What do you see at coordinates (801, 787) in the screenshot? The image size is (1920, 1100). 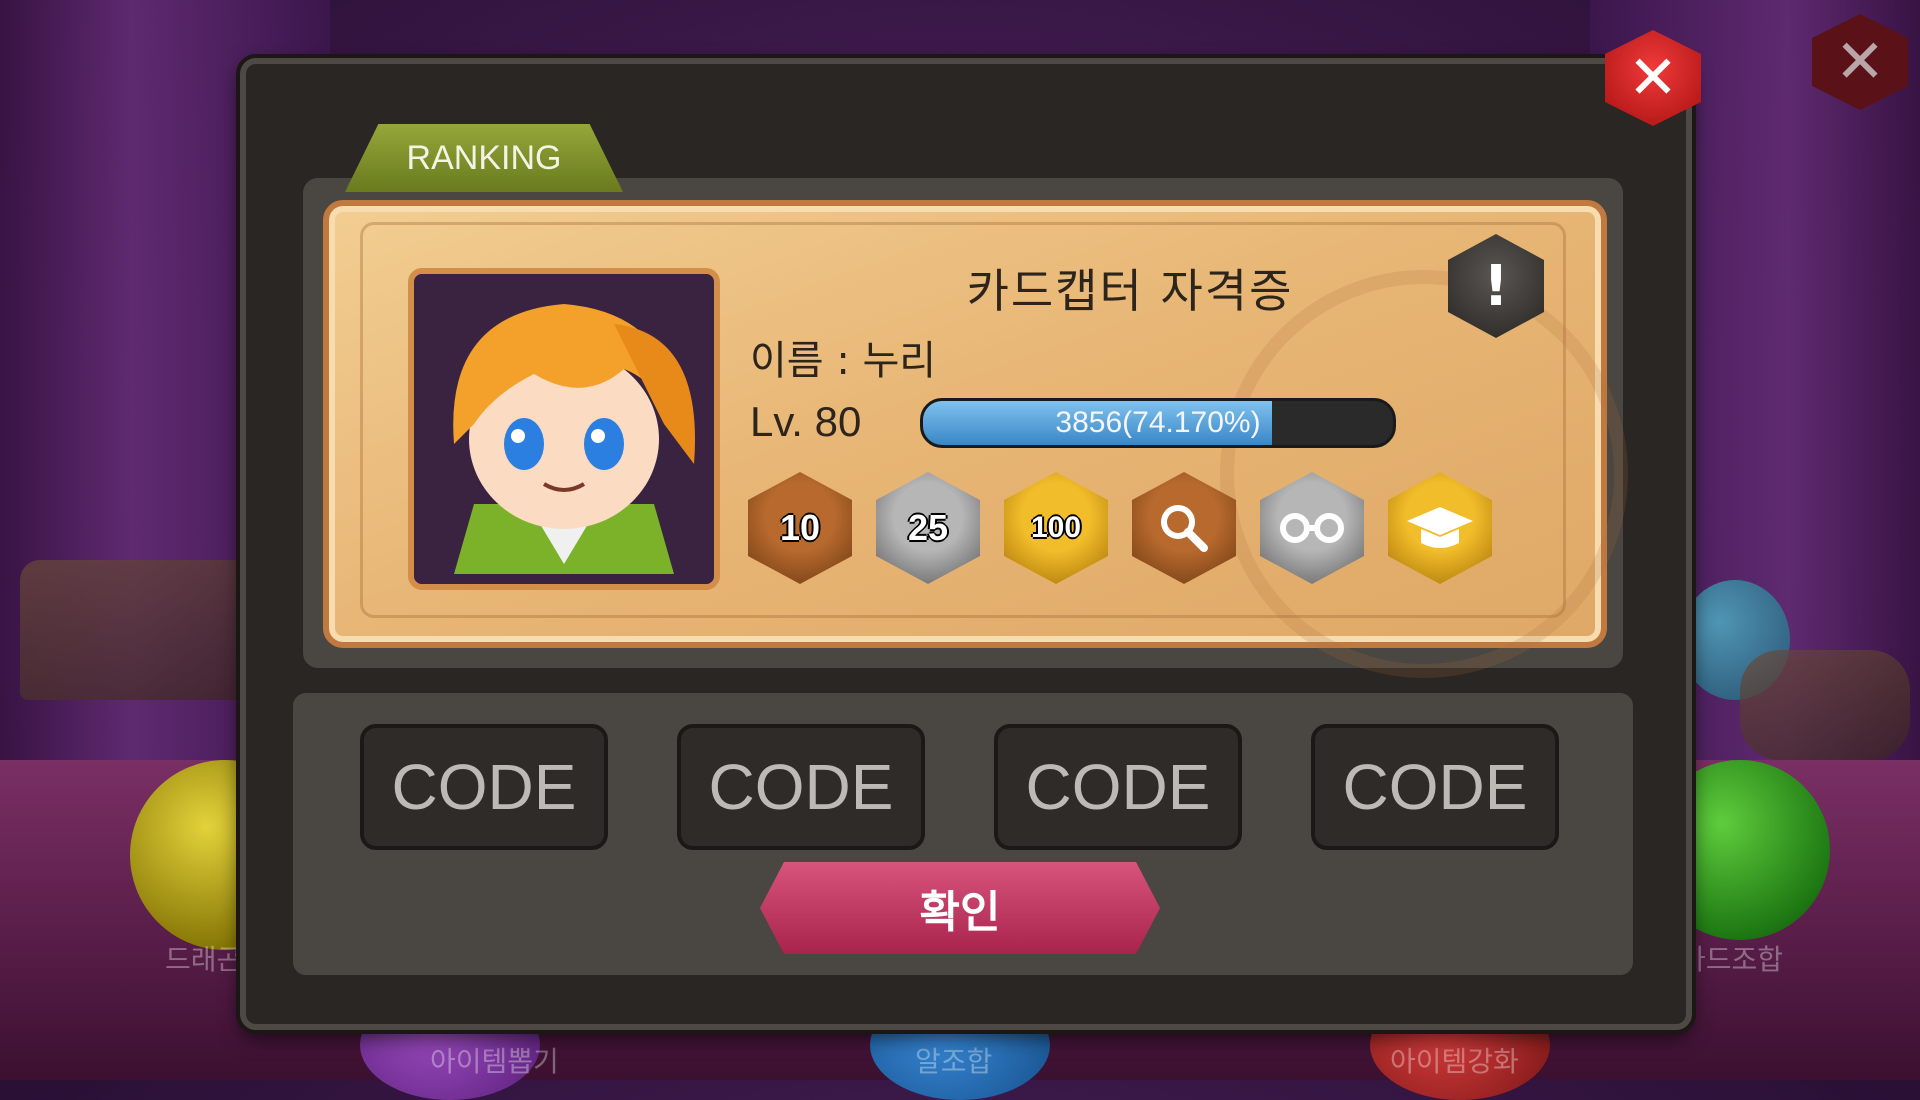 I see `code-button-2: CODE` at bounding box center [801, 787].